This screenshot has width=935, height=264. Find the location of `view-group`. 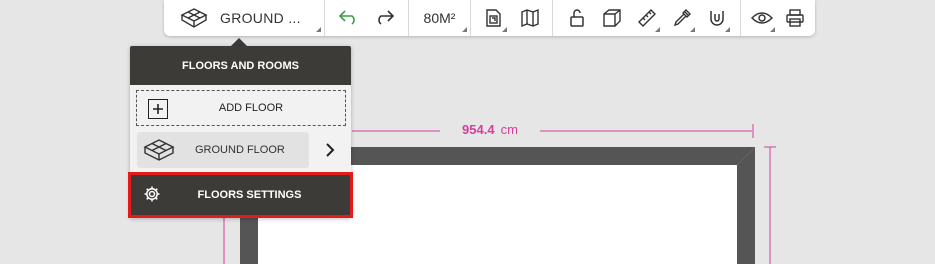

view-group is located at coordinates (512, 18).